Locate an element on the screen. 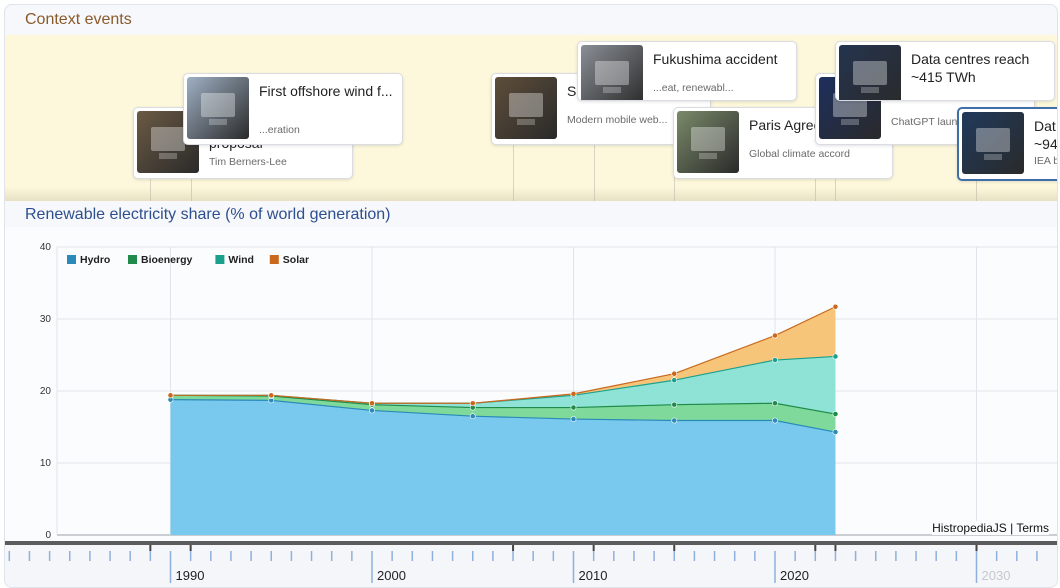 The height and width of the screenshot is (588, 1060). summit-icon is located at coordinates (708, 142).